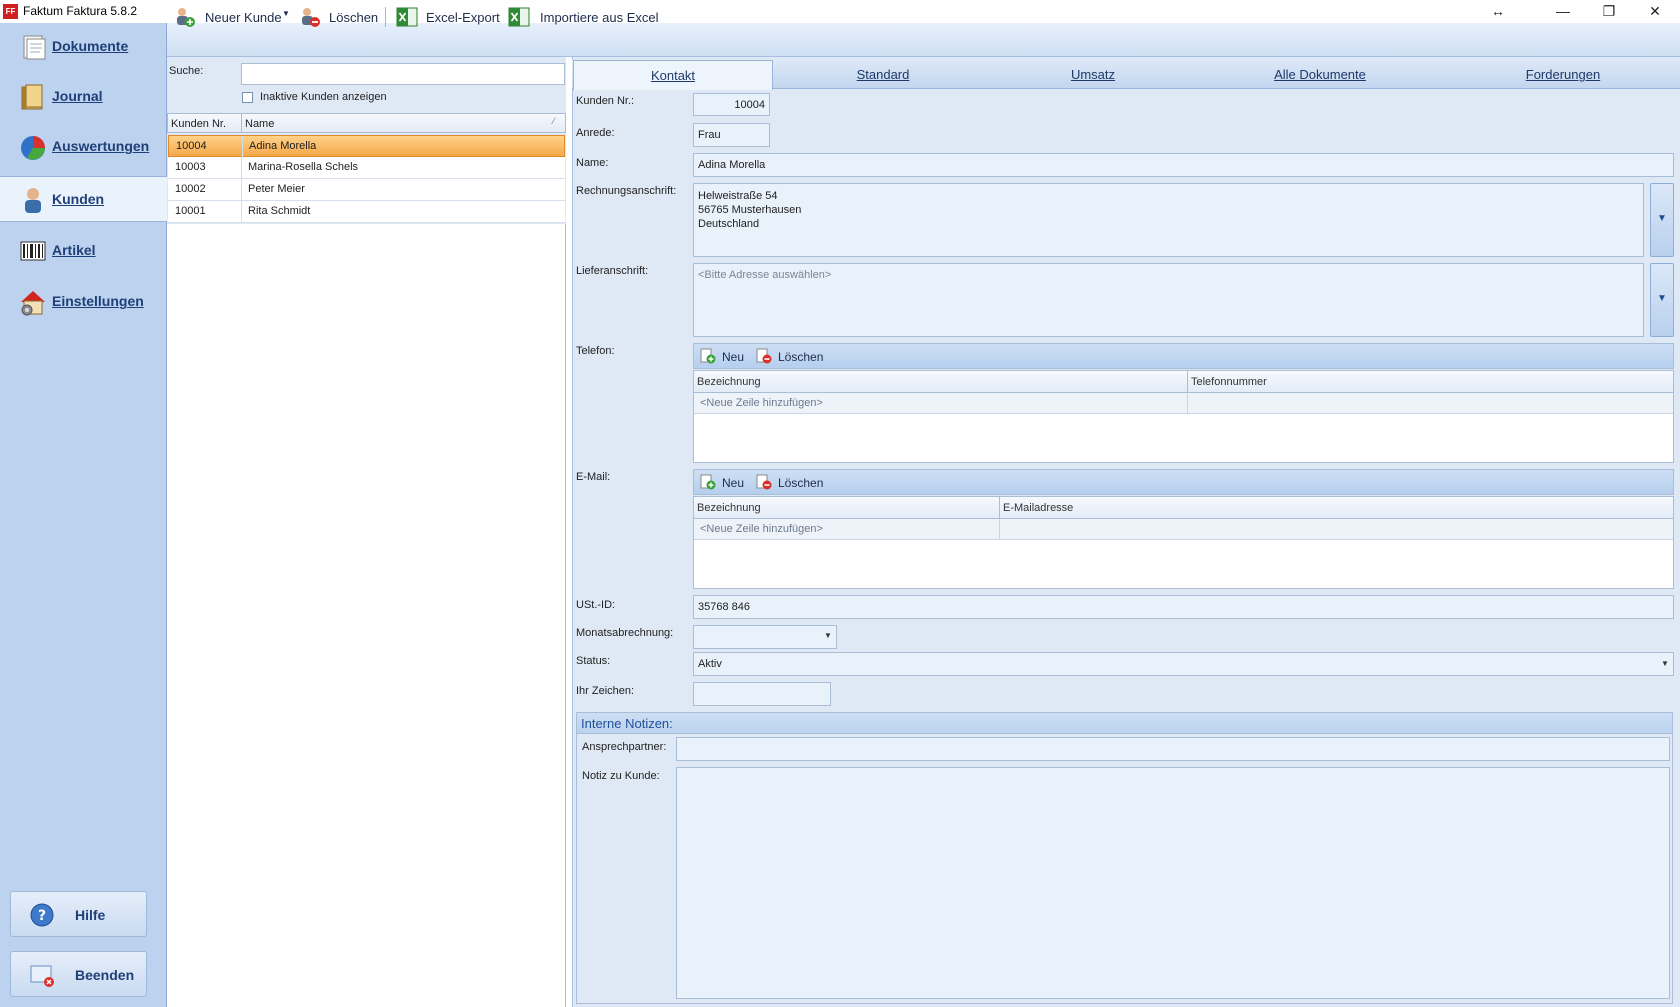  What do you see at coordinates (621, 776) in the screenshot?
I see `notiz-label: Notiz zu Kunde:` at bounding box center [621, 776].